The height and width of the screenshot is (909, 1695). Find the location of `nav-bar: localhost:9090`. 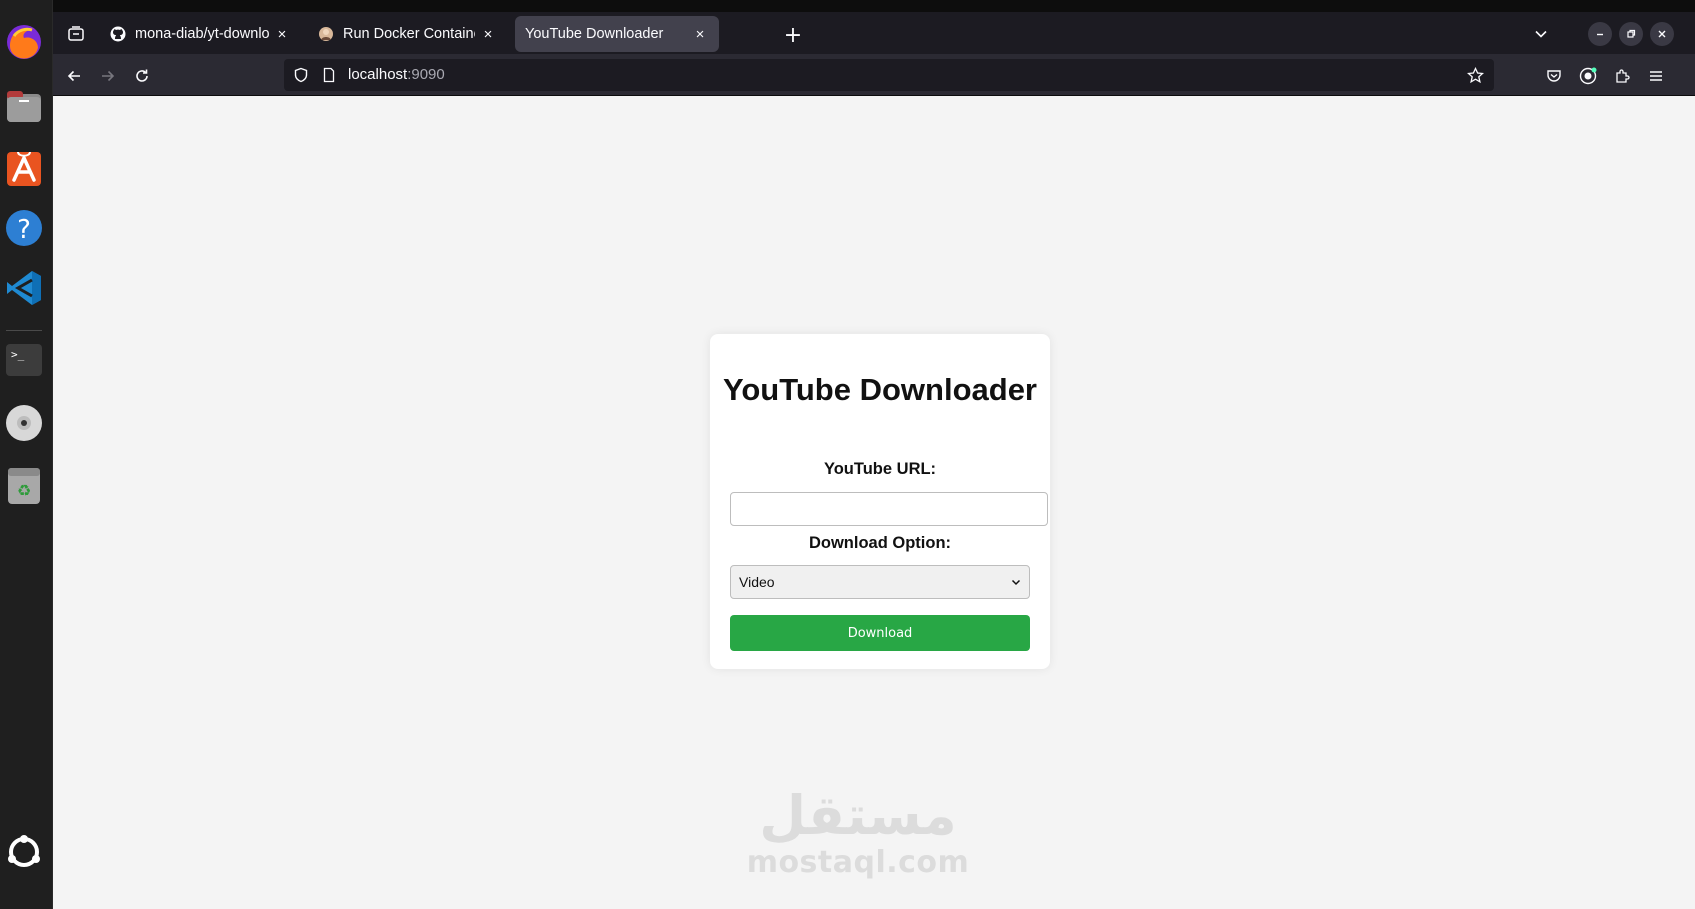

nav-bar: localhost:9090 is located at coordinates (874, 75).